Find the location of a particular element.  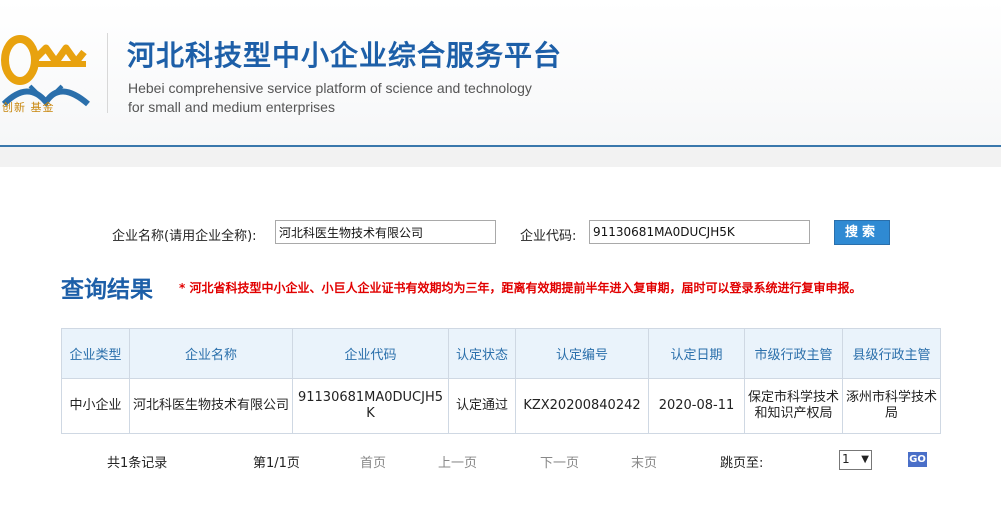

col-header-type: 企业类型 is located at coordinates (95, 353).